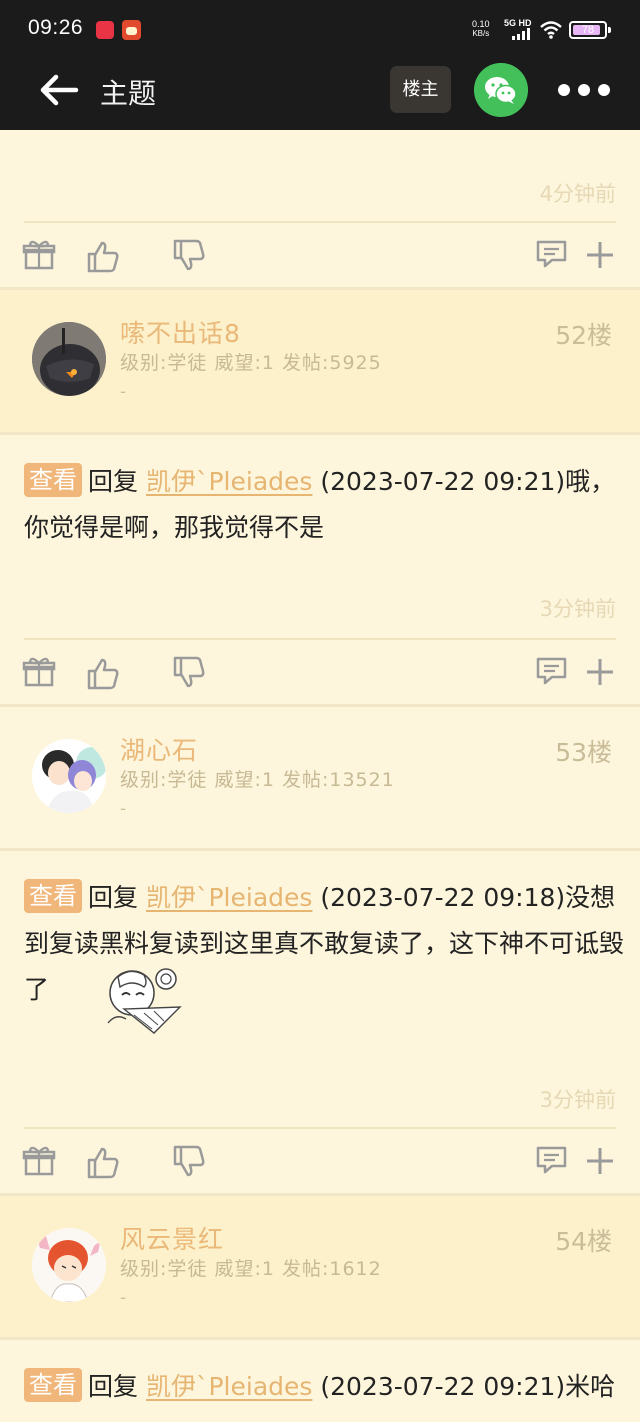 This screenshot has height=1422, width=640. I want to click on sticker-emoji, so click(144, 1001).